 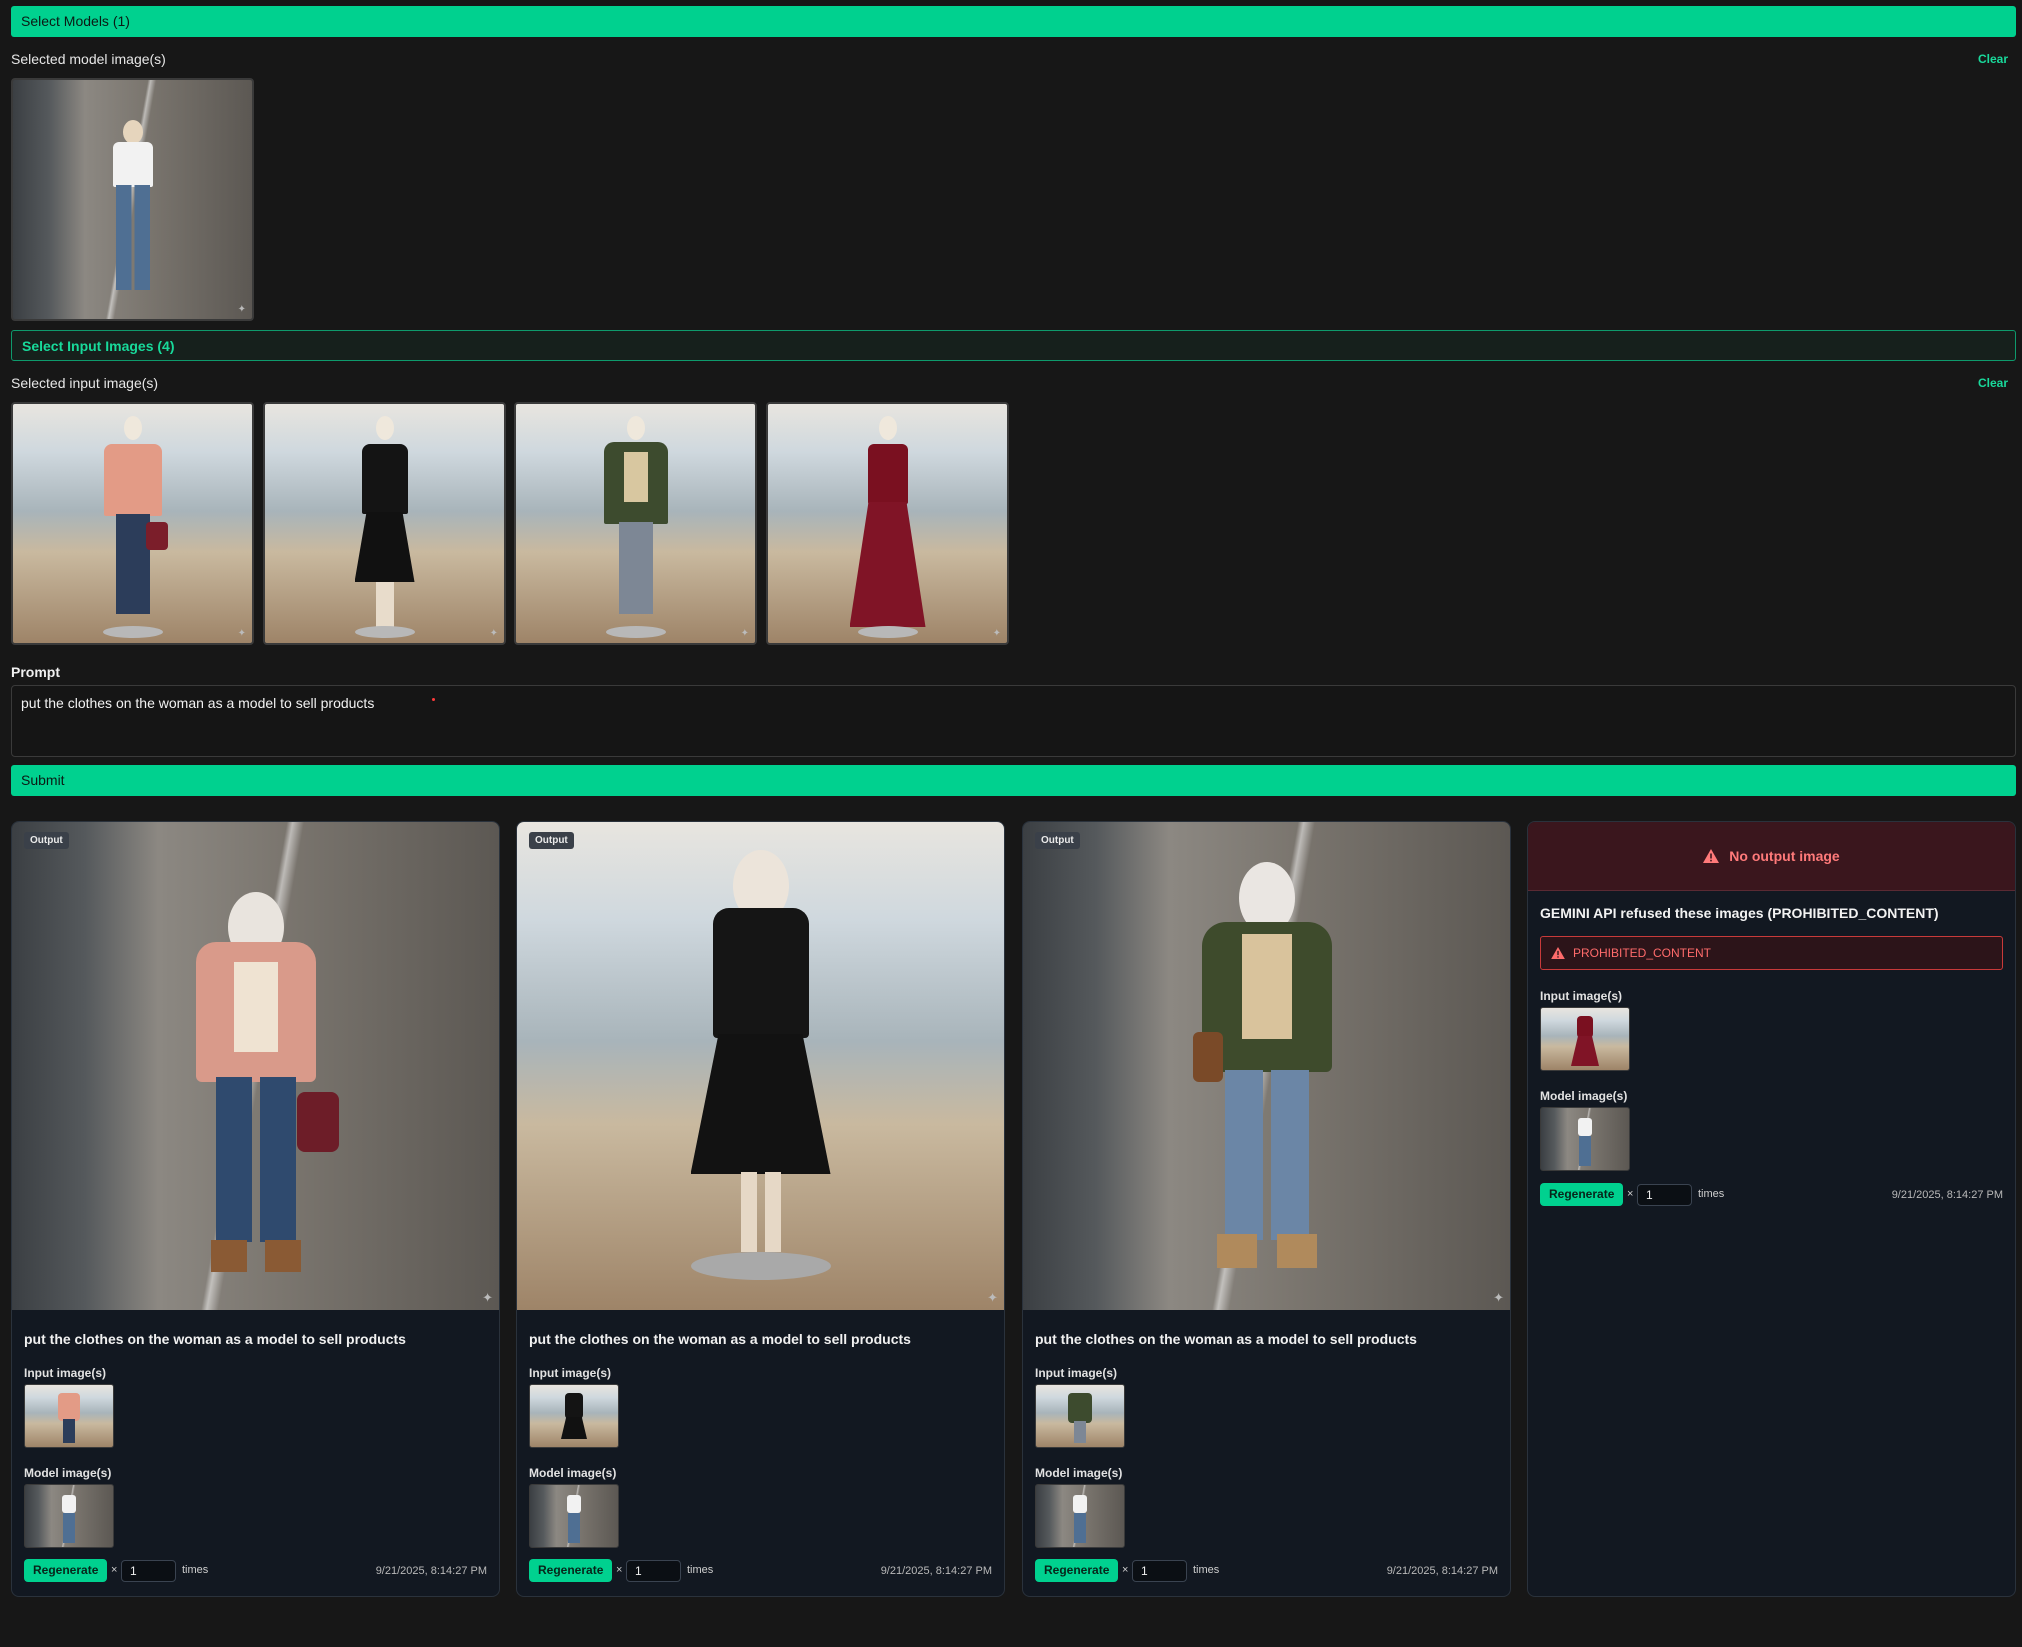 I want to click on error-code-text: PROHIBITED_CONTENT, so click(x=1642, y=953).